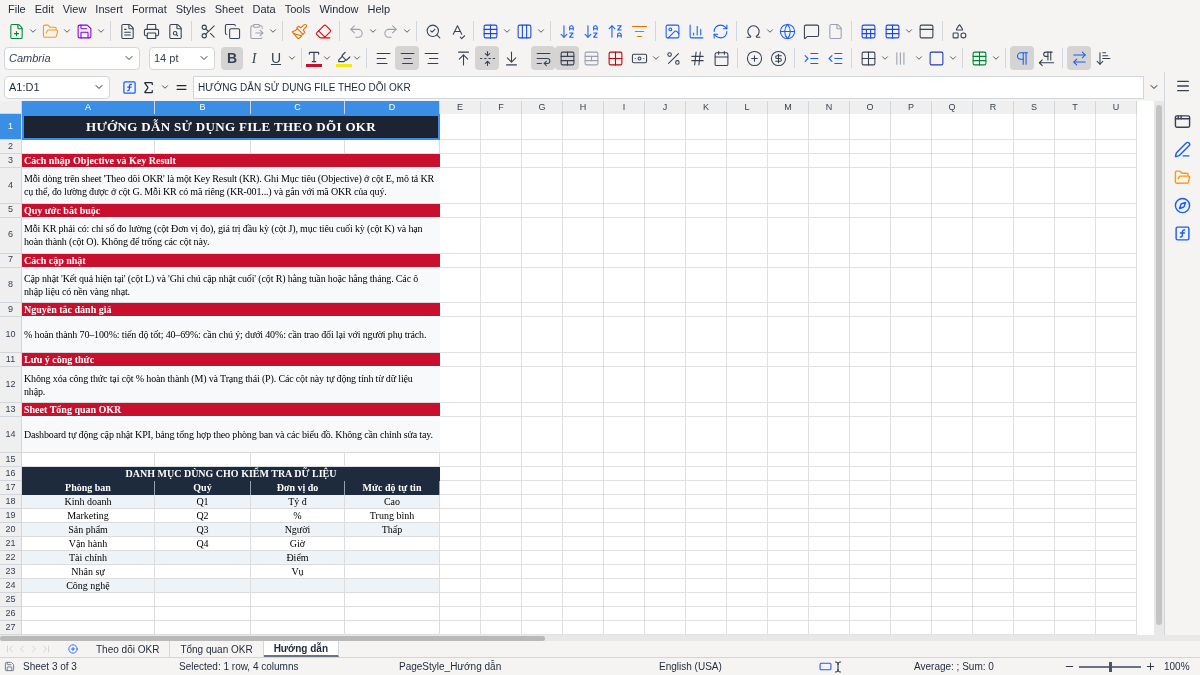 This screenshot has height=675, width=1200. What do you see at coordinates (203, 501) in the screenshot?
I see `cell: Q1` at bounding box center [203, 501].